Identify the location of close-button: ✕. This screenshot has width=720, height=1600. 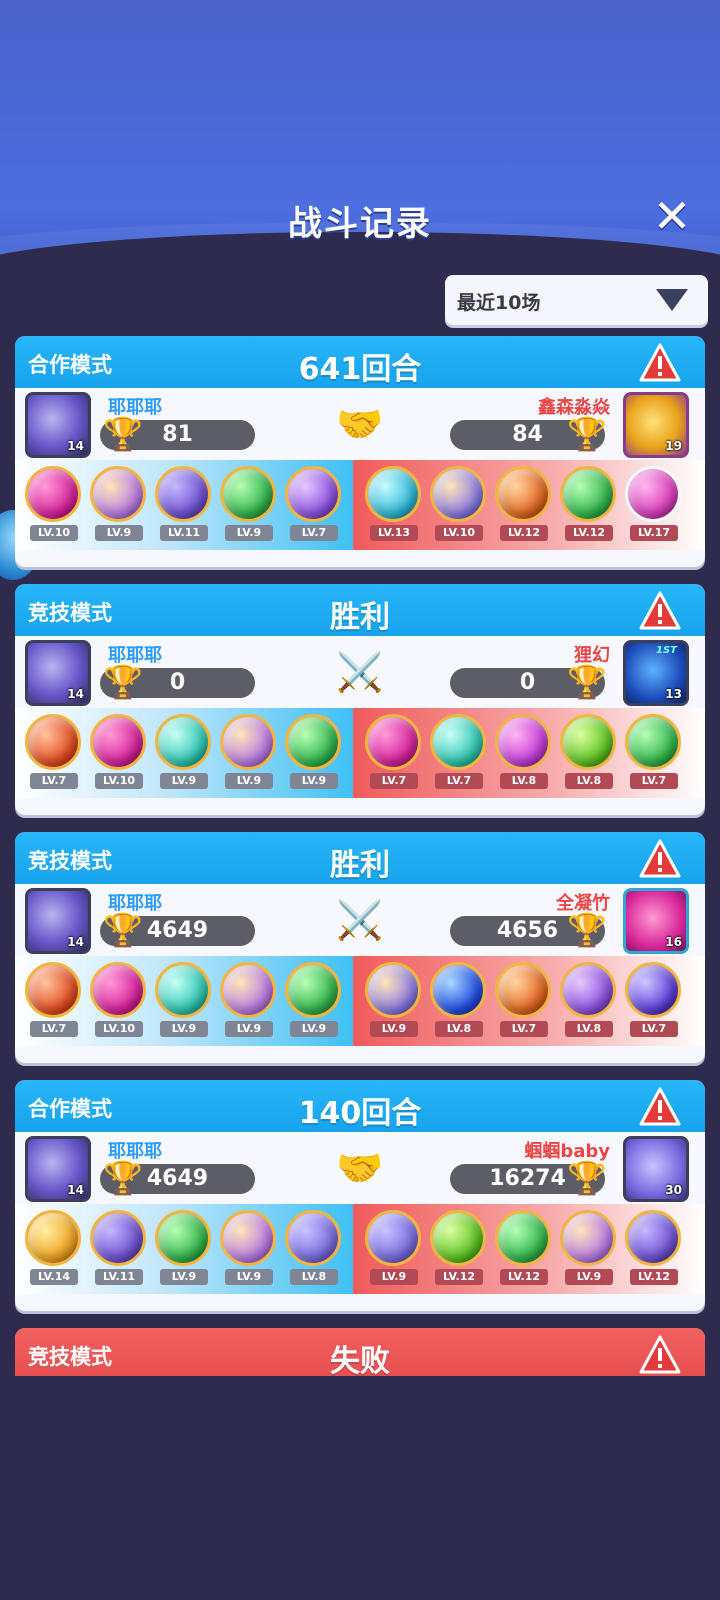
(672, 216).